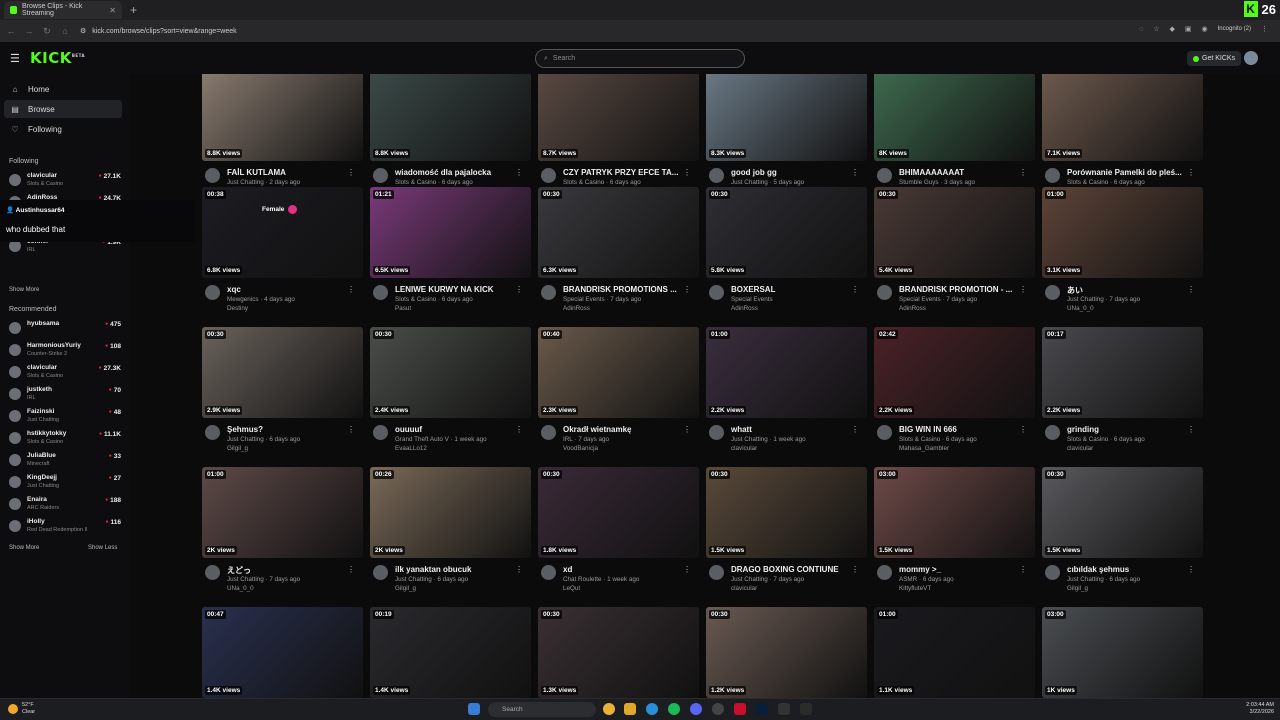 This screenshot has width=1280, height=720. What do you see at coordinates (65, 181) in the screenshot?
I see `sidebar-channel-following: clavicular Slots & Casino 27.1K` at bounding box center [65, 181].